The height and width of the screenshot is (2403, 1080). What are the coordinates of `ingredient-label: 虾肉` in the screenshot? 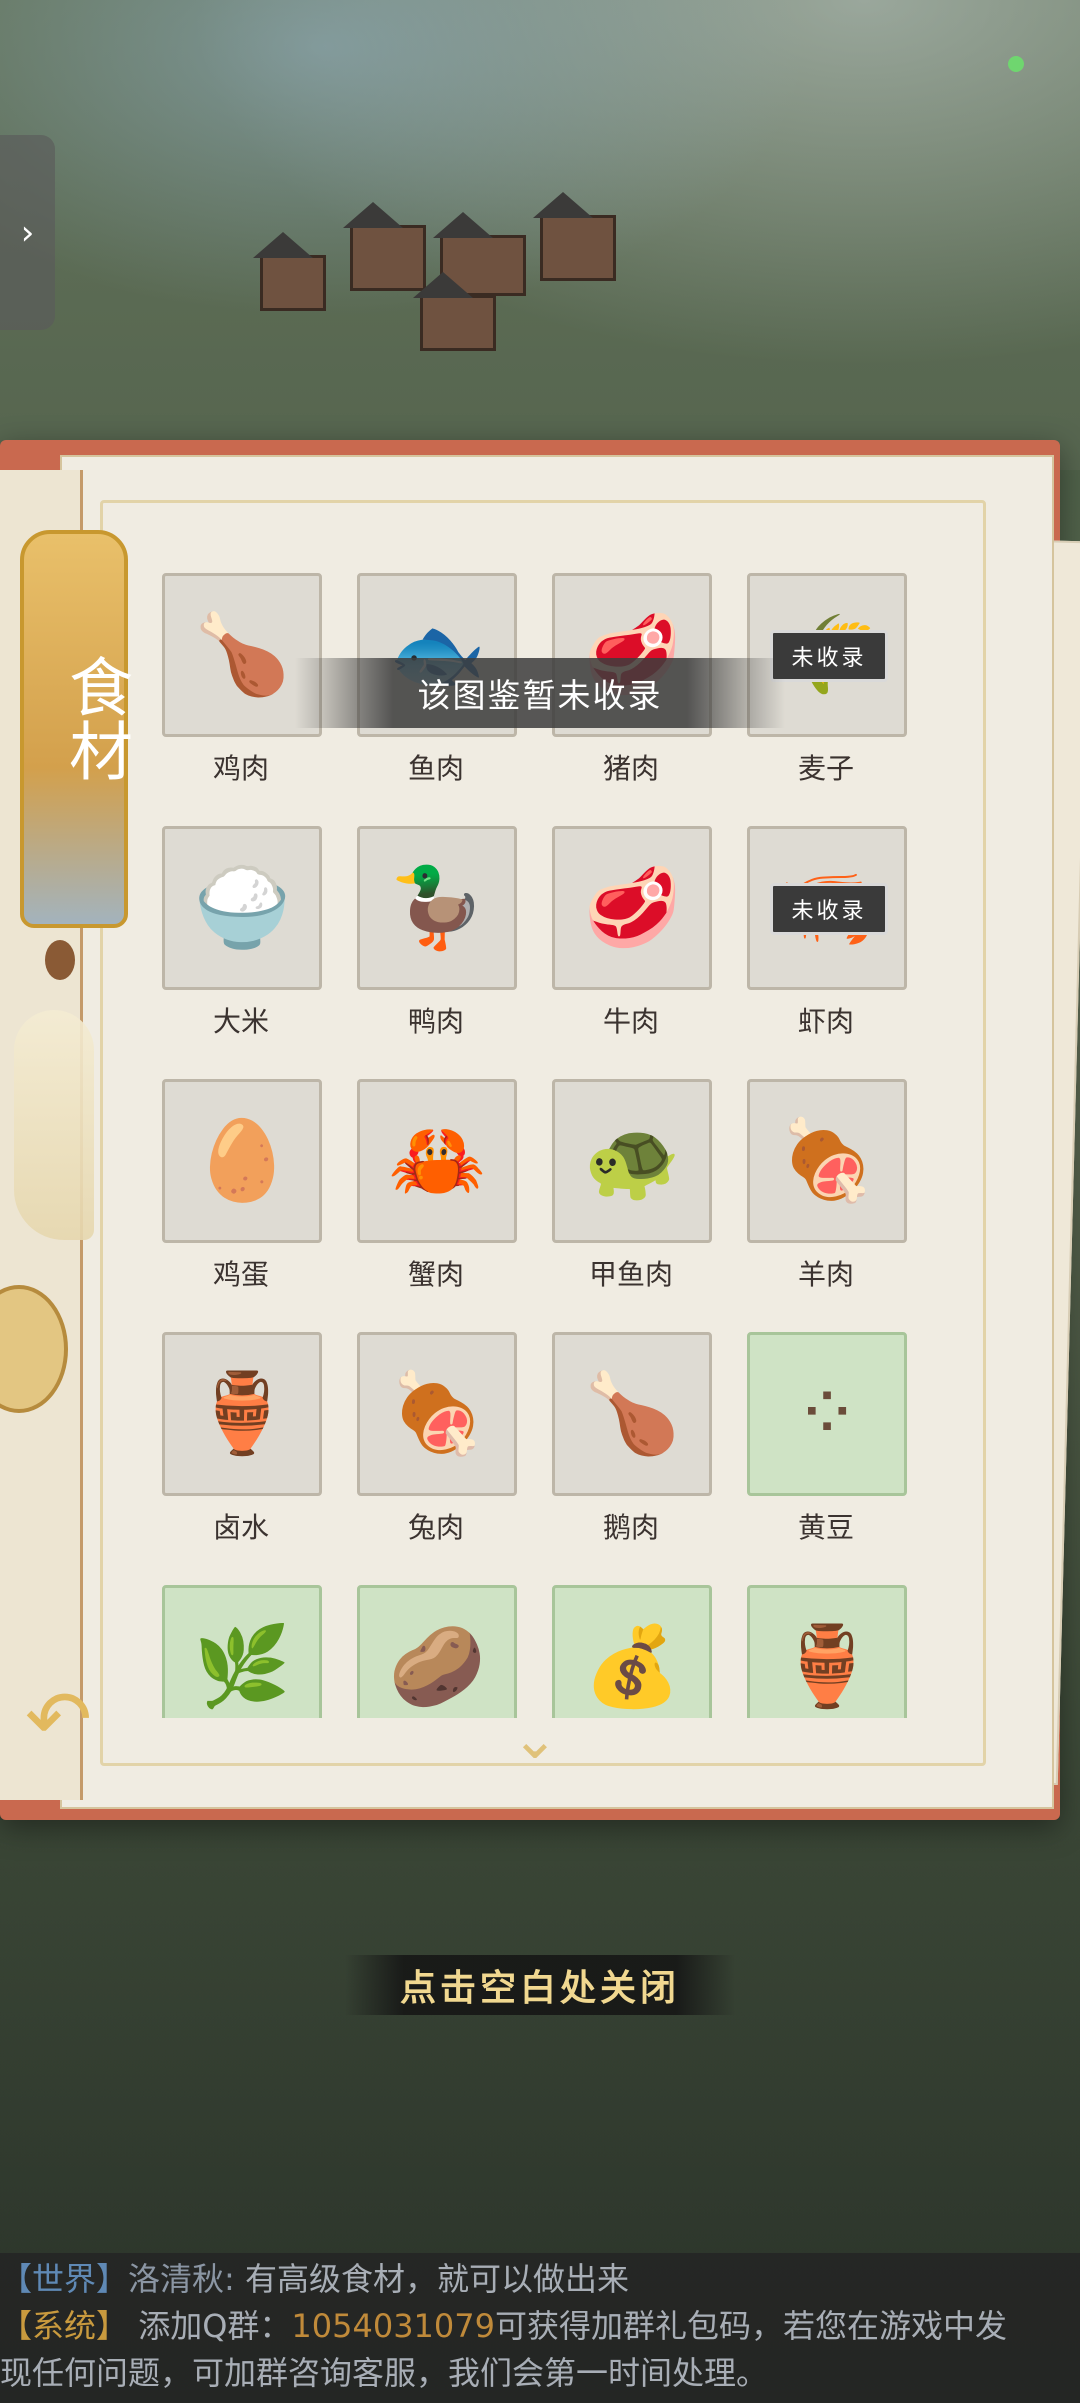 It's located at (825, 1021).